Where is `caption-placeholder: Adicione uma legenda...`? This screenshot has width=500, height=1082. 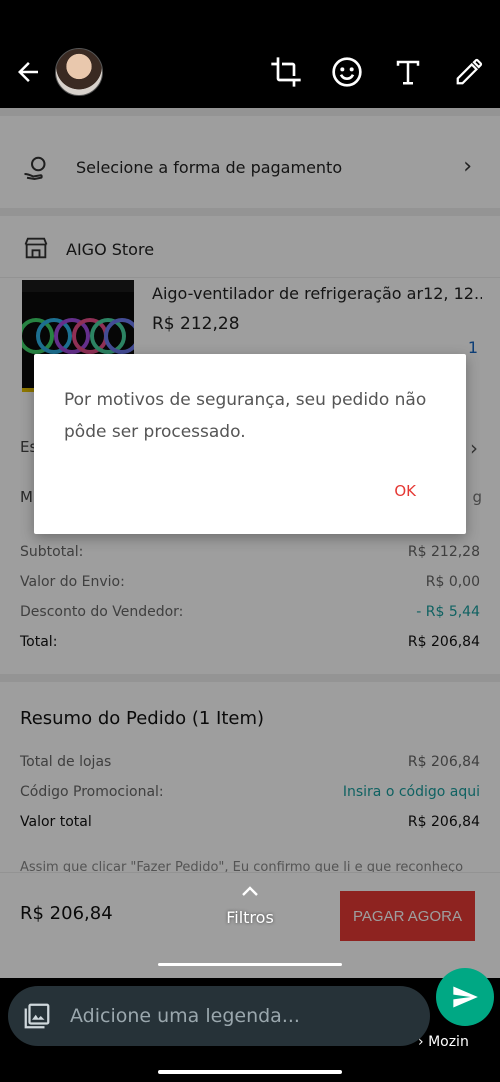 caption-placeholder: Adicione uma legenda... is located at coordinates (185, 1016).